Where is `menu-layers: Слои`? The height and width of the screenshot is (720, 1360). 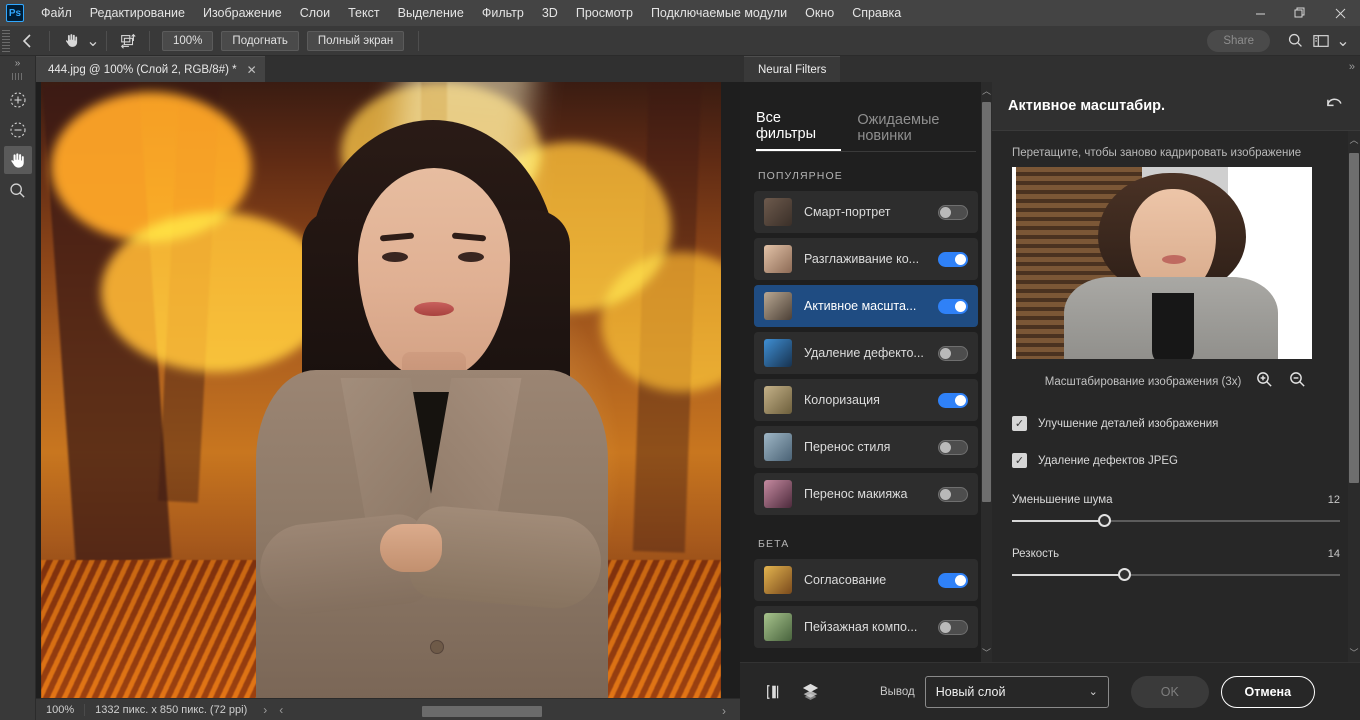
menu-layers: Слои is located at coordinates (315, 13).